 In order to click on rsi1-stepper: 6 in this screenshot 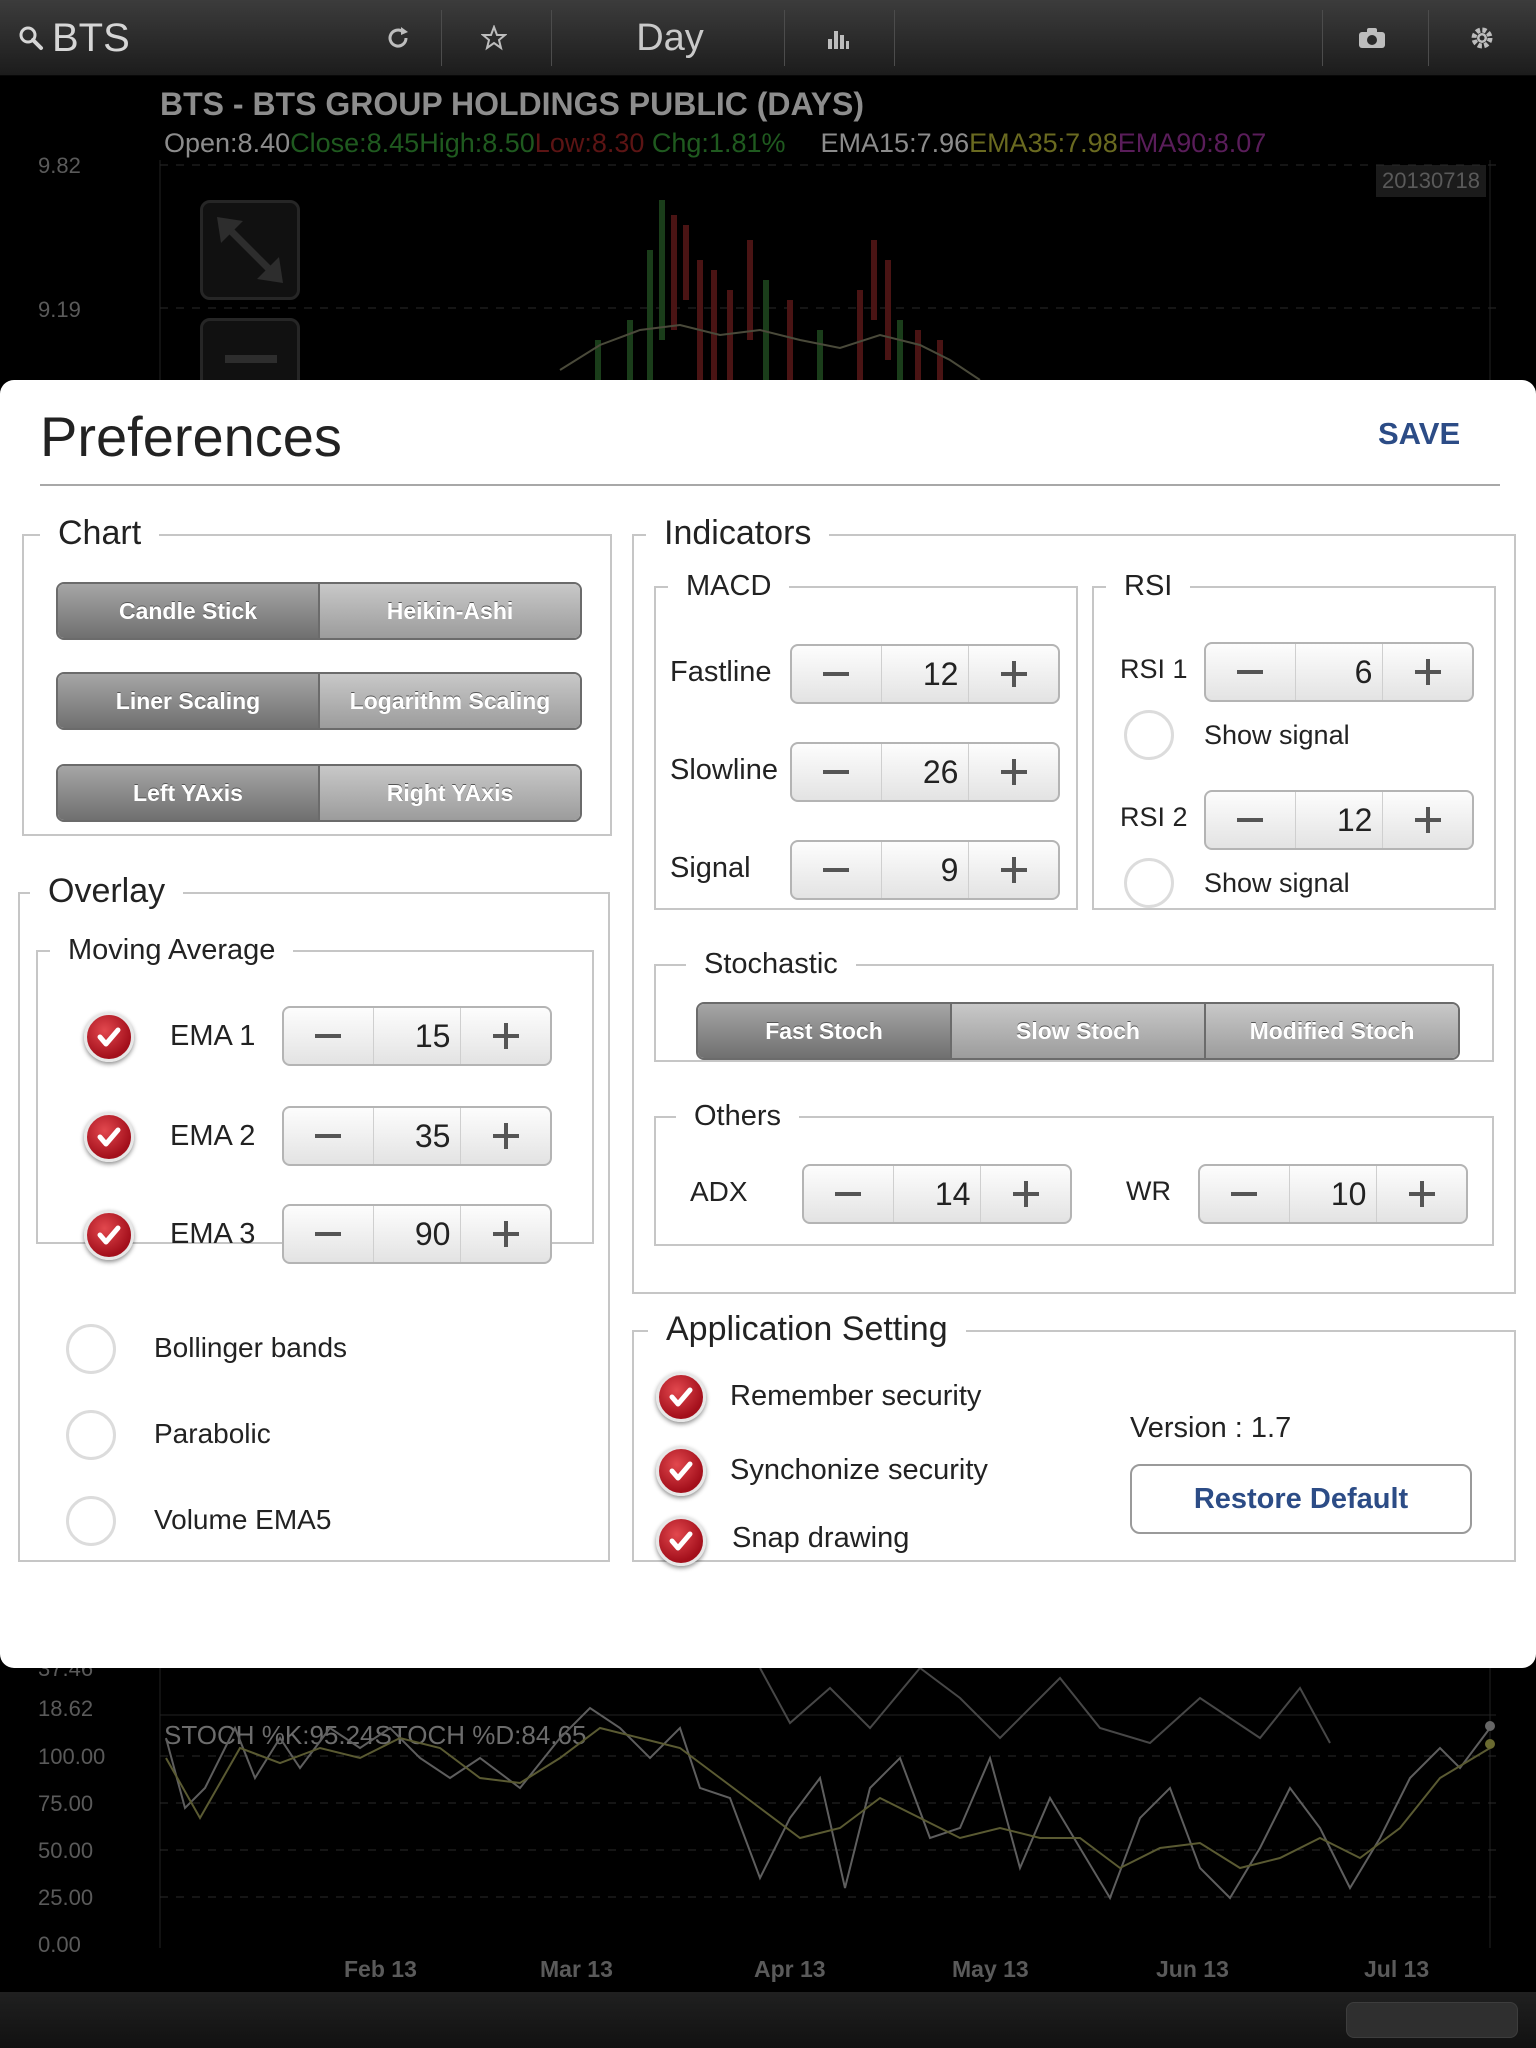, I will do `click(1339, 672)`.